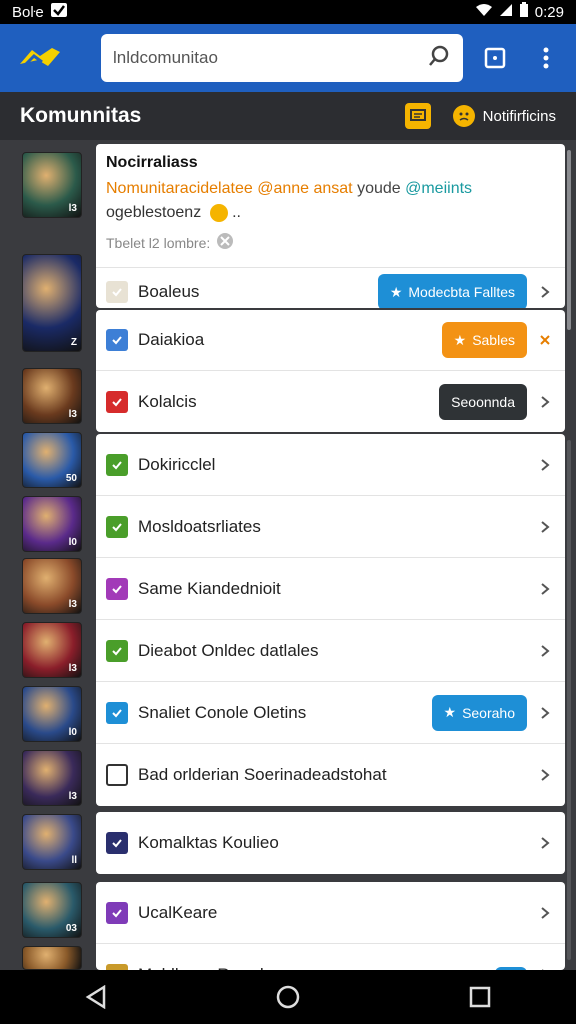 Image resolution: width=576 pixels, height=1024 pixels. What do you see at coordinates (262, 774) in the screenshot?
I see `row-label: Bad orlderian Soerinadeadstohat` at bounding box center [262, 774].